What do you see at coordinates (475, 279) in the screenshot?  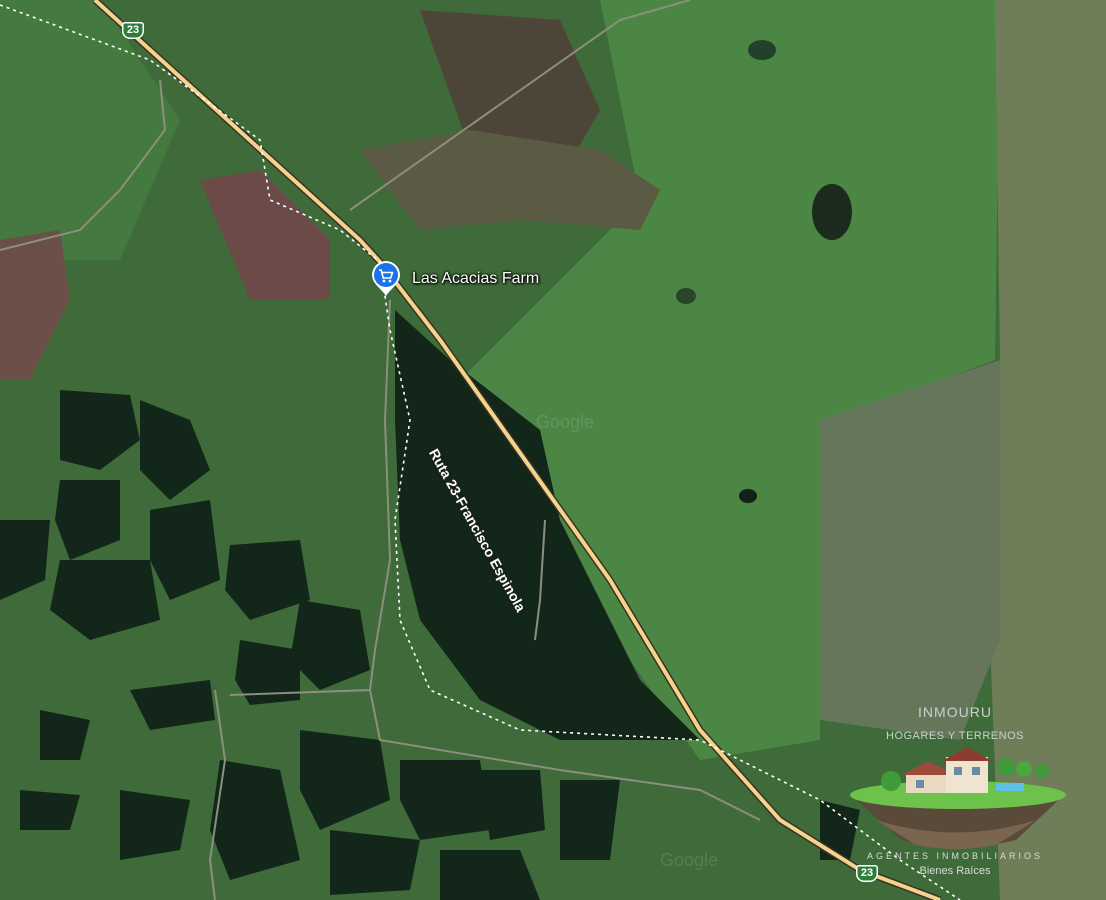 I see `place-label: Las Acacias Farm` at bounding box center [475, 279].